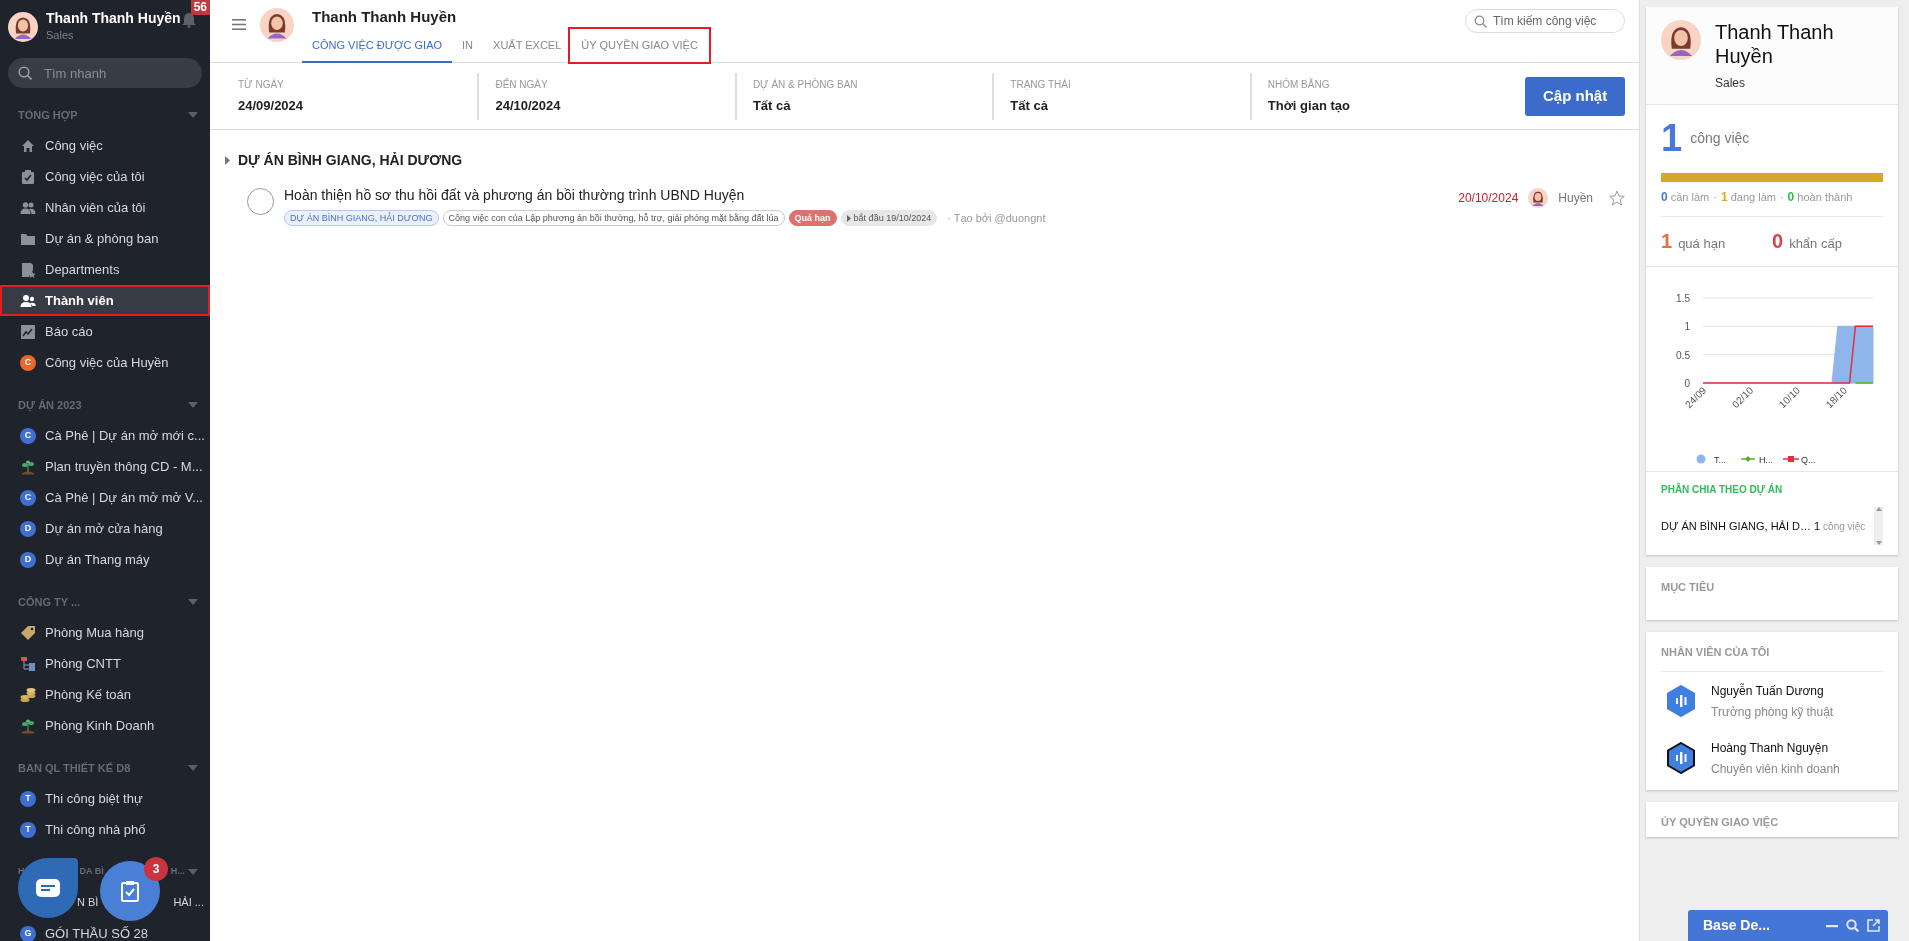  Describe the element at coordinates (1873, 925) in the screenshot. I see `external-link-icon` at that location.